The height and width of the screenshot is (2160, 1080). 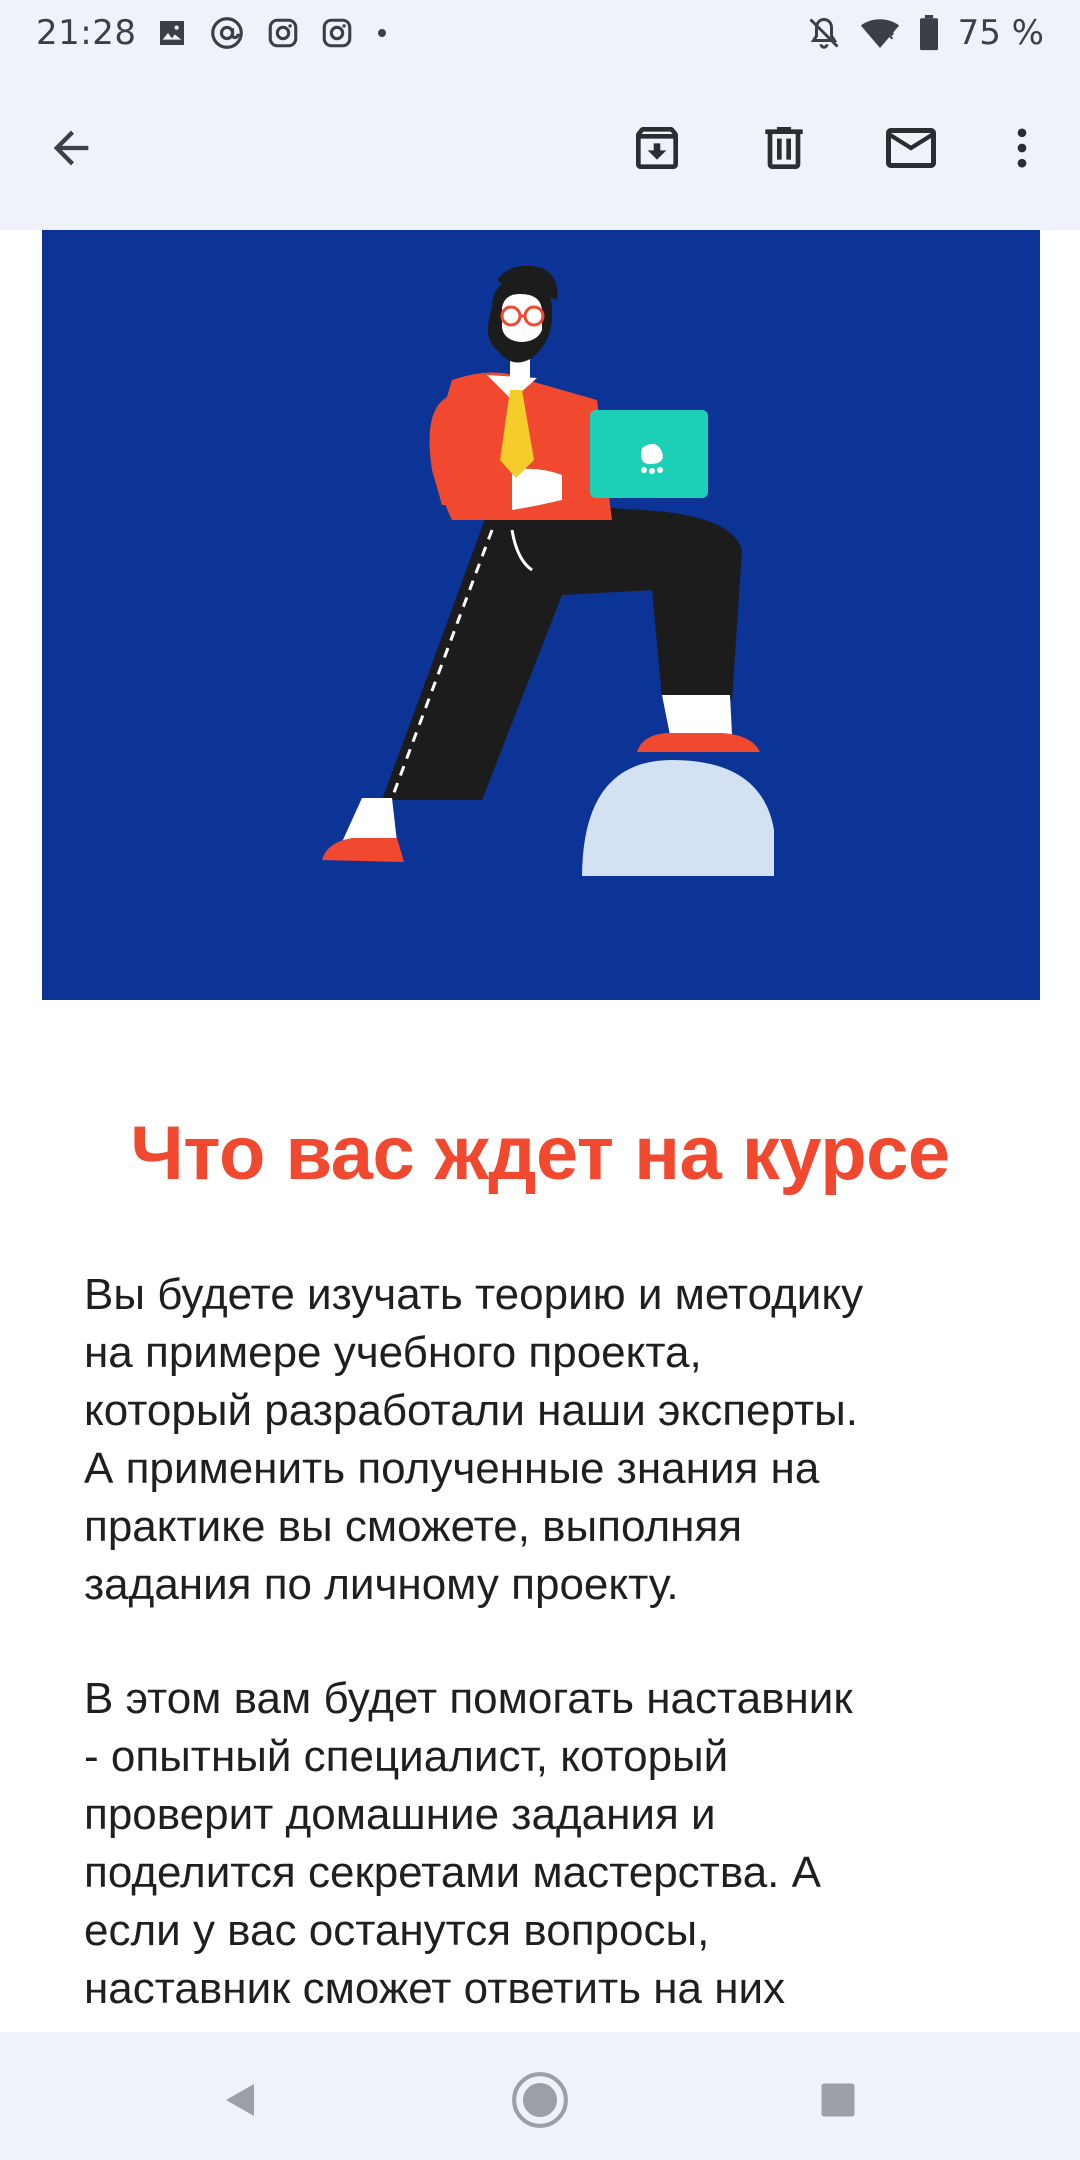 I want to click on nav-back-button, so click(x=240, y=2100).